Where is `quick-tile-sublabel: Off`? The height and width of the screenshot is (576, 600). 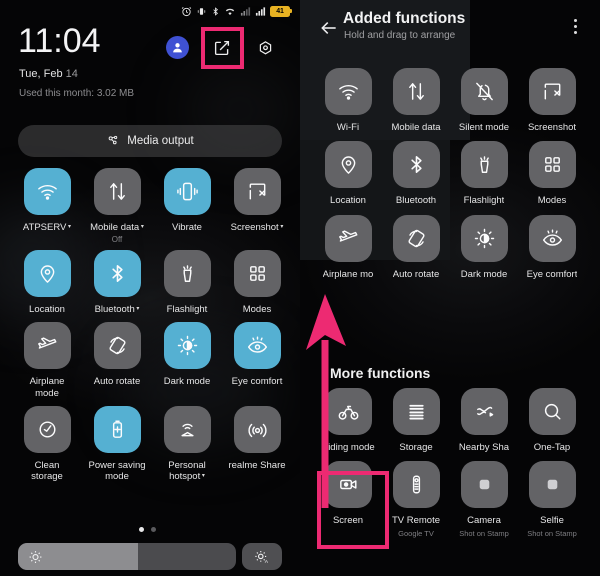 quick-tile-sublabel: Off is located at coordinates (117, 239).